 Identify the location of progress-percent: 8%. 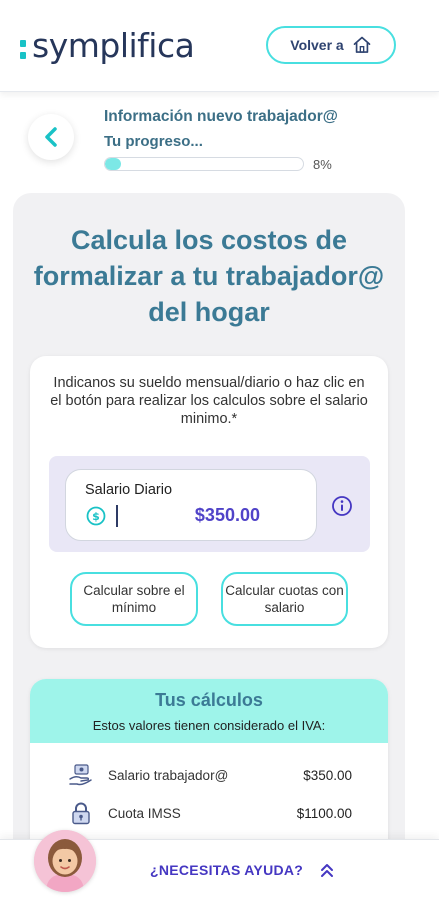
(322, 164).